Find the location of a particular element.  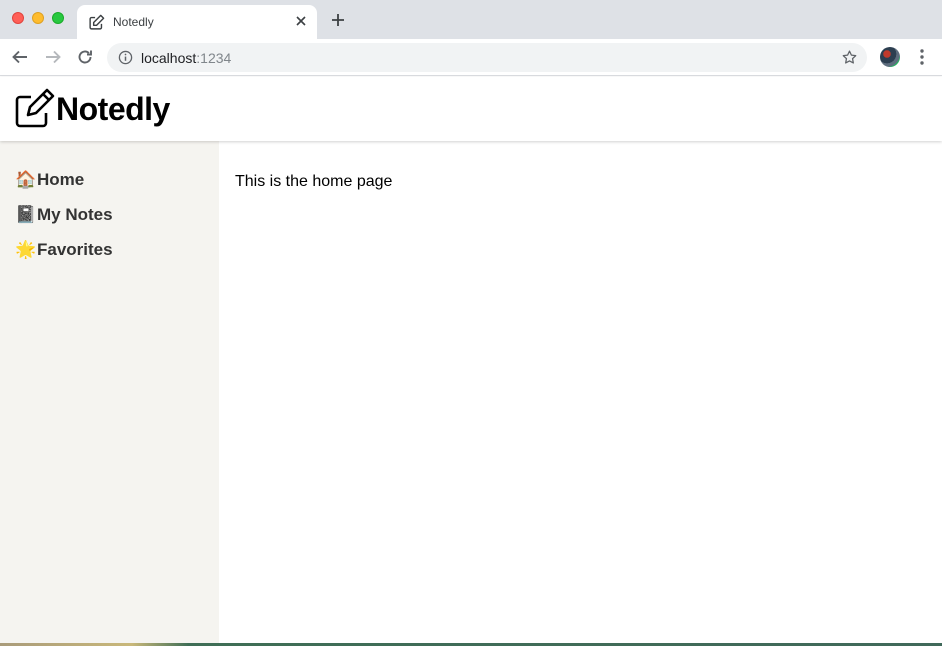

close-icon is located at coordinates (301, 21).